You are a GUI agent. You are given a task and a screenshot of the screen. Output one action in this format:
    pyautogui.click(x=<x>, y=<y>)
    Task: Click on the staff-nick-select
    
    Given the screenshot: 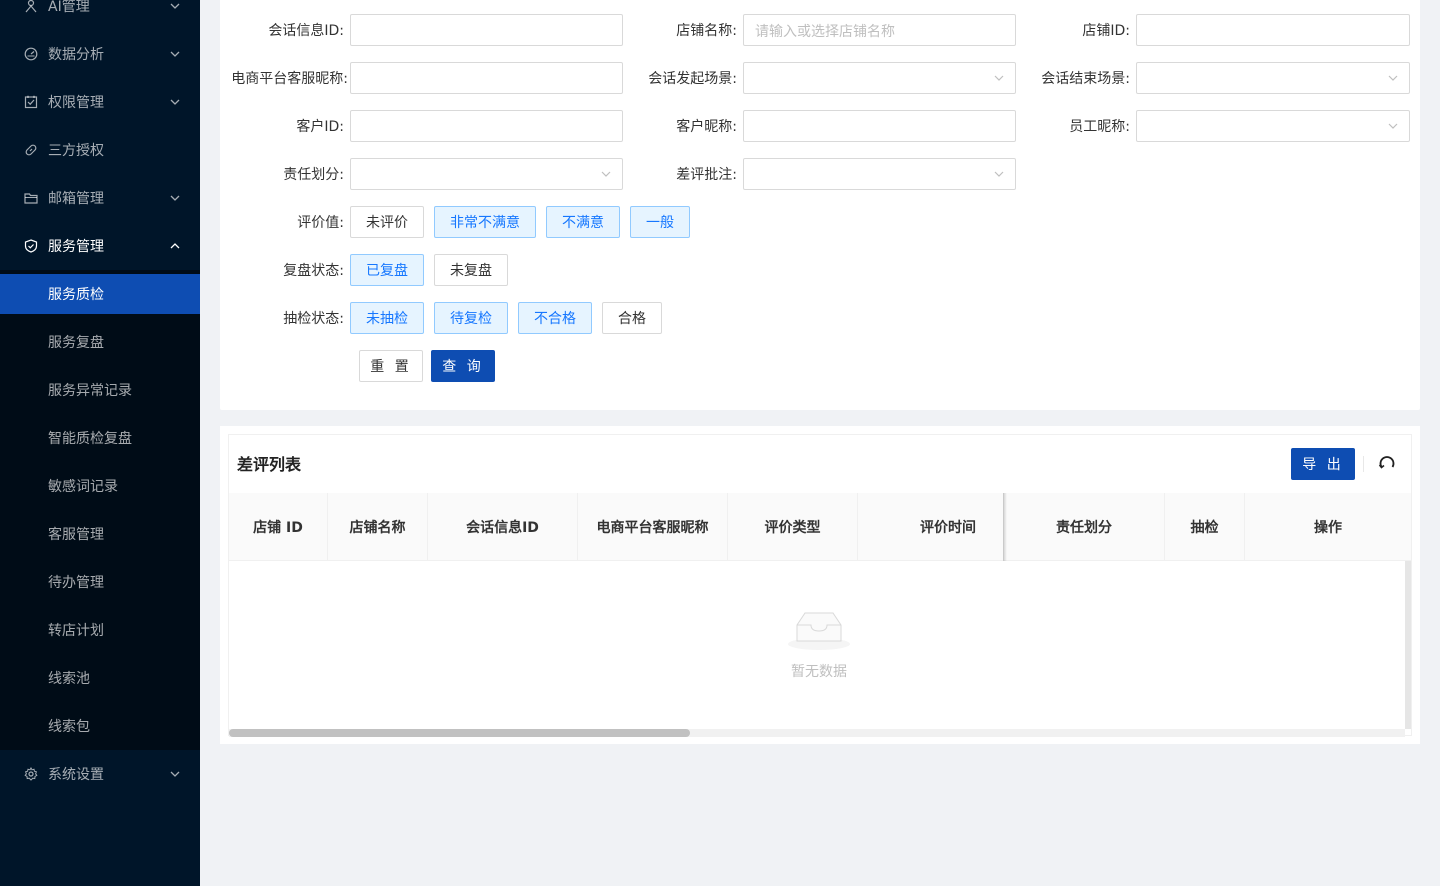 What is the action you would take?
    pyautogui.click(x=1273, y=126)
    